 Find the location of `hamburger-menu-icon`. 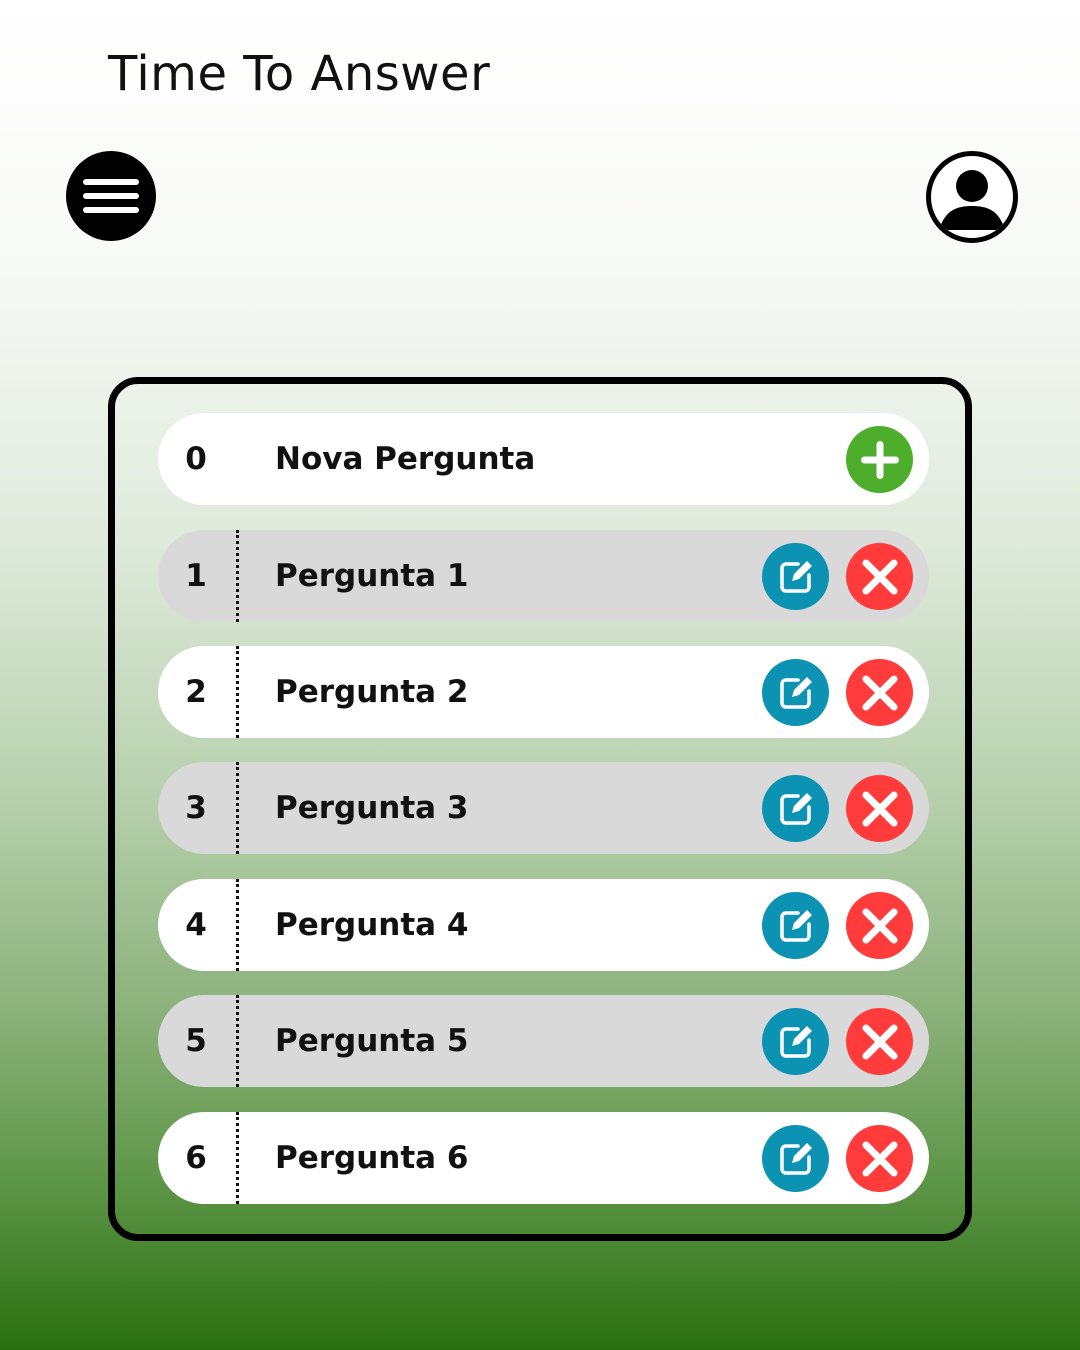

hamburger-menu-icon is located at coordinates (111, 196).